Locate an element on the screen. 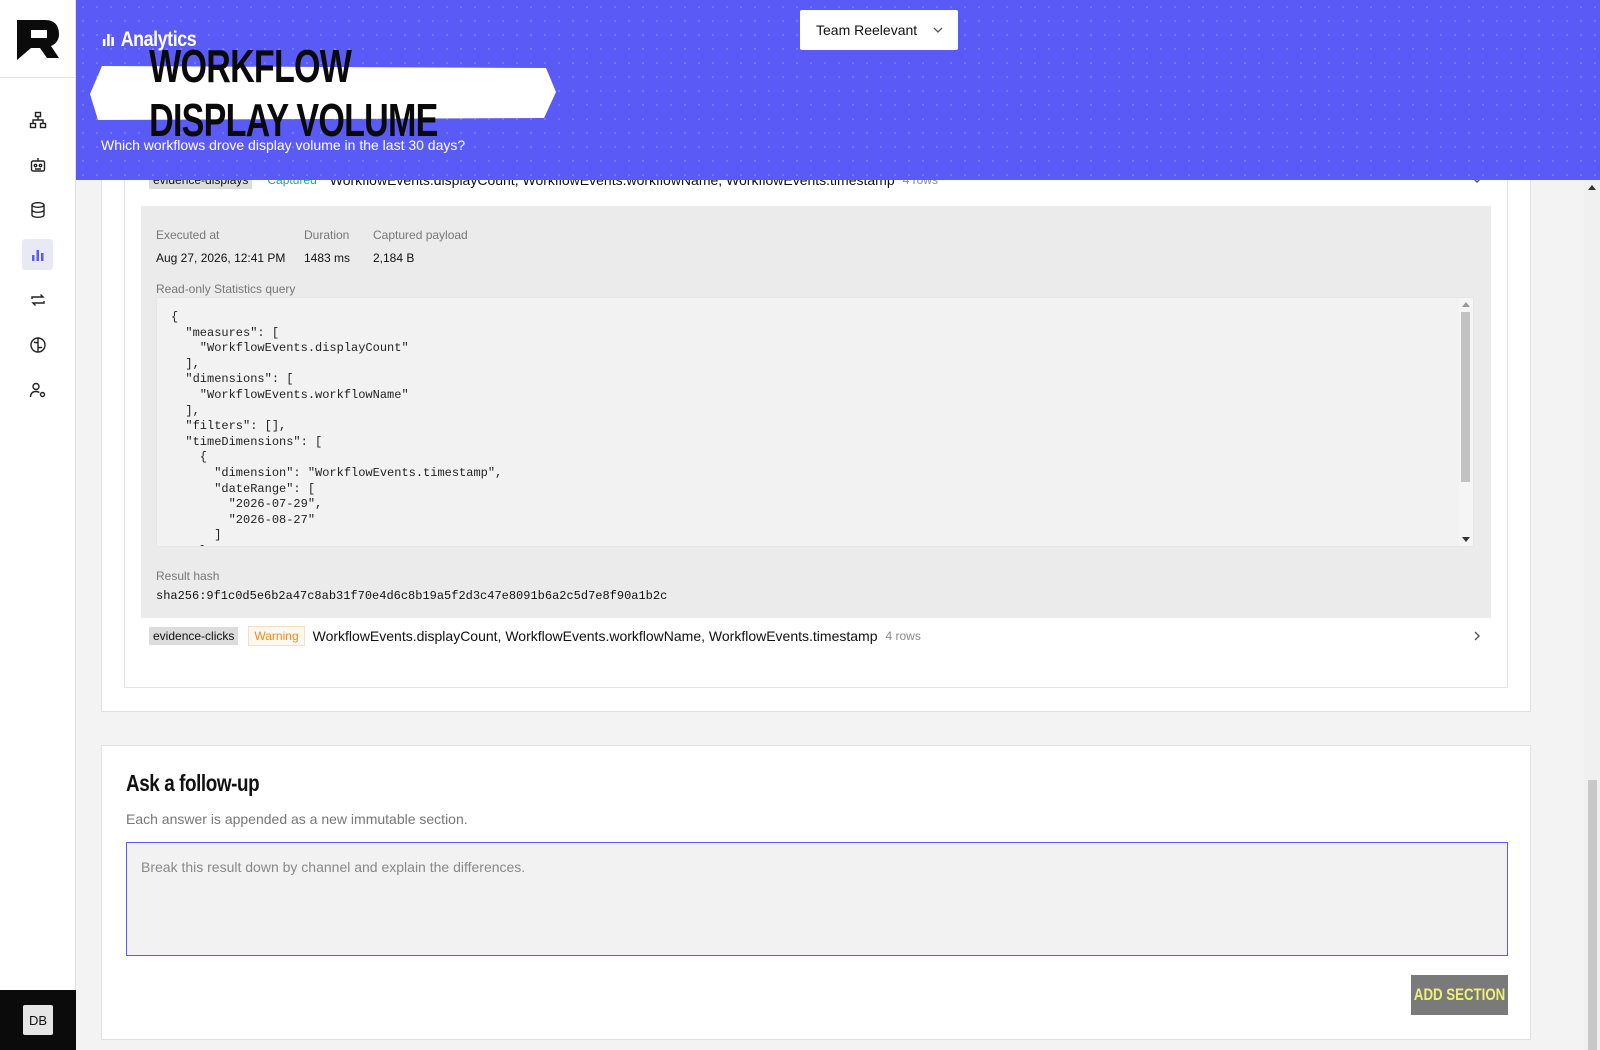 This screenshot has width=1600, height=1050. payload-value: 2,184 B is located at coordinates (394, 258).